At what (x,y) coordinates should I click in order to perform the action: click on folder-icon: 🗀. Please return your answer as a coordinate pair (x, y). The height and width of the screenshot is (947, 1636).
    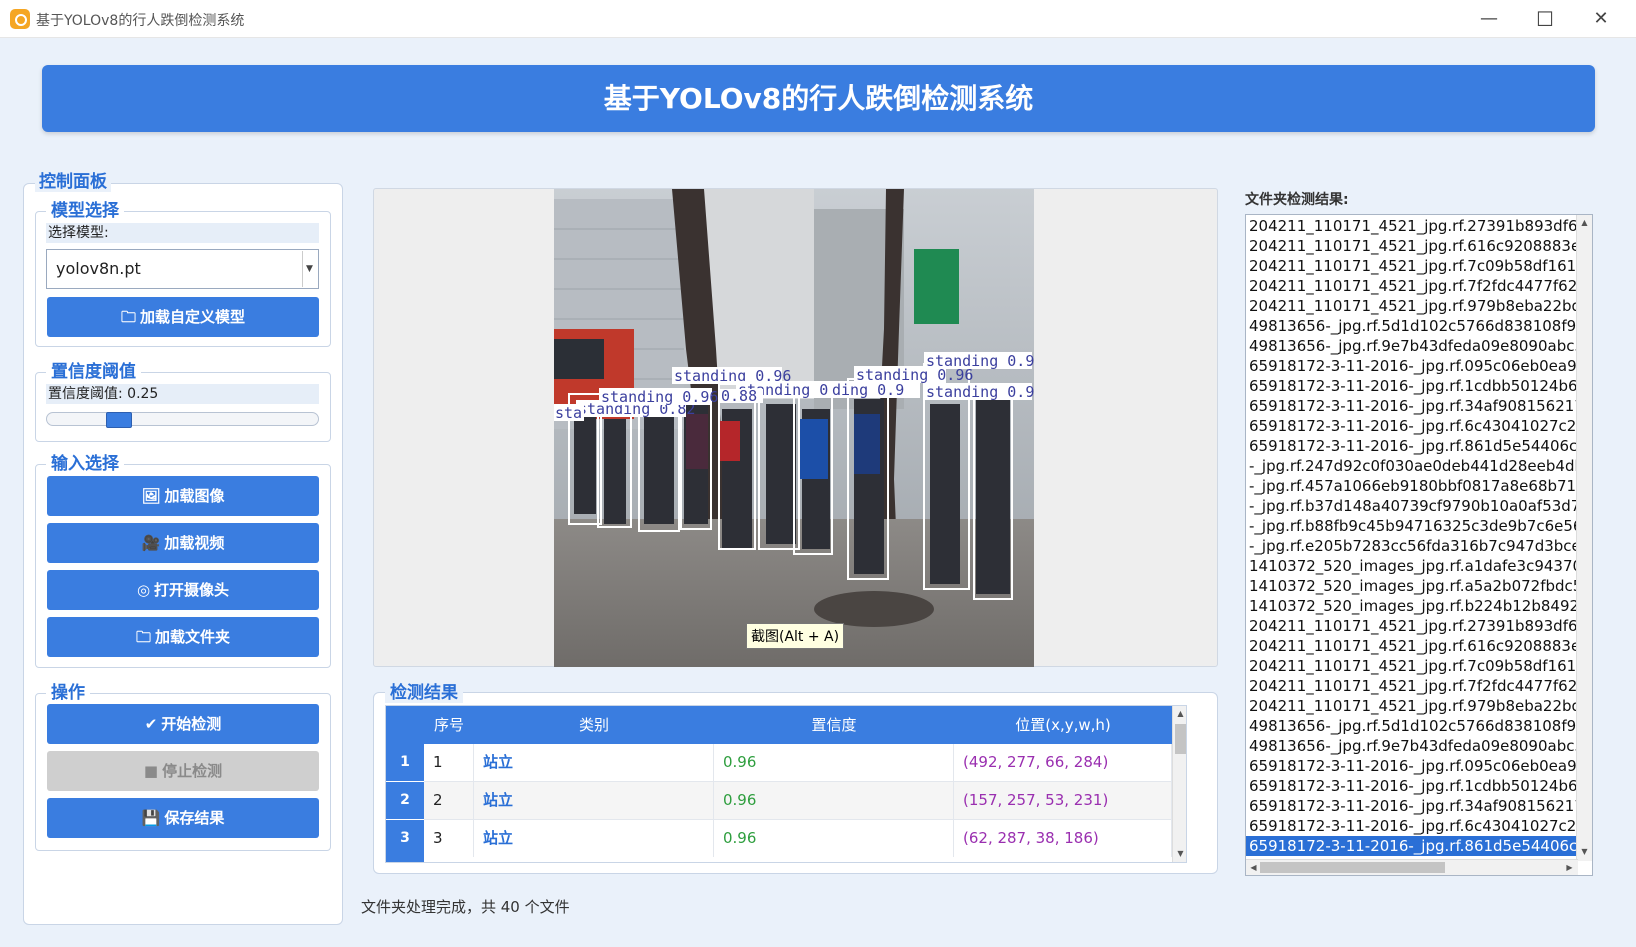
    Looking at the image, I should click on (128, 317).